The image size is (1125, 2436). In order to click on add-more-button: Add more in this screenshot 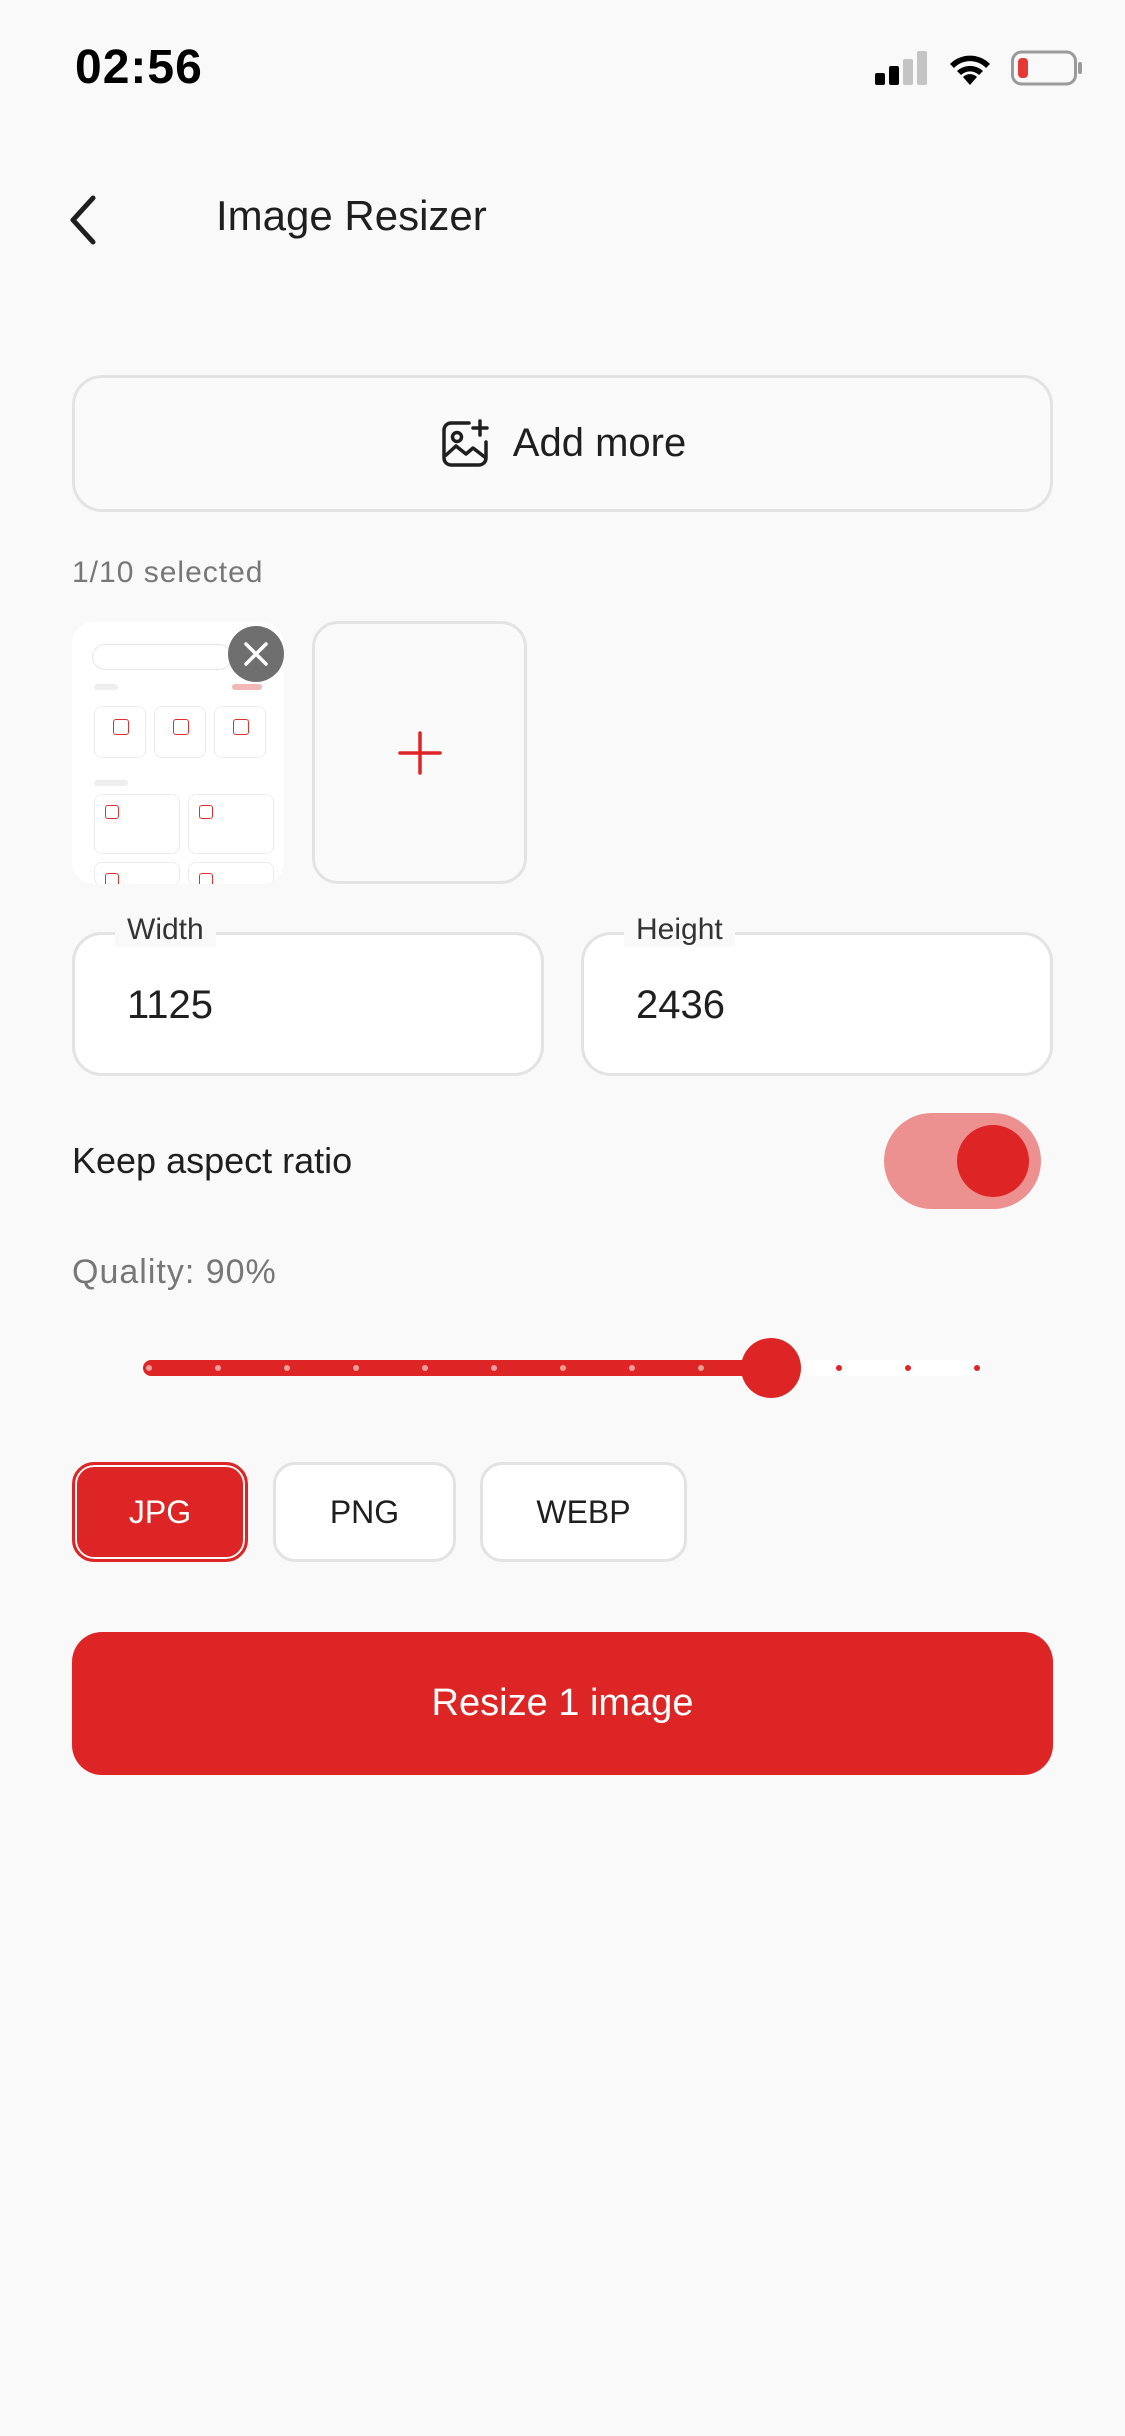, I will do `click(562, 443)`.